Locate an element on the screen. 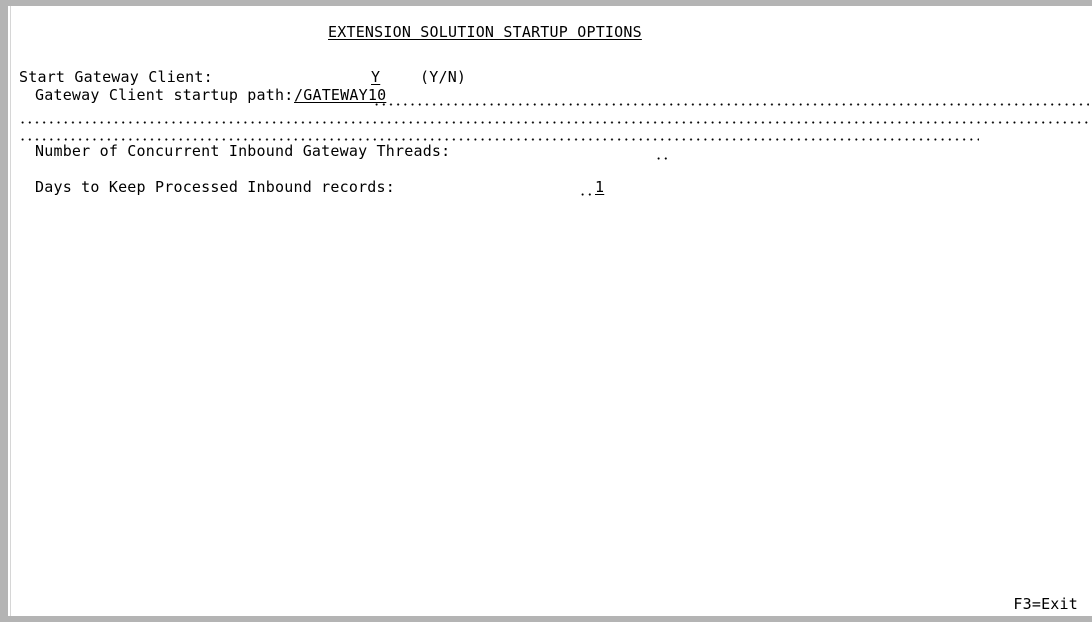 The image size is (1092, 622). start-gateway-client-label: Start Gateway Client: is located at coordinates (116, 77).